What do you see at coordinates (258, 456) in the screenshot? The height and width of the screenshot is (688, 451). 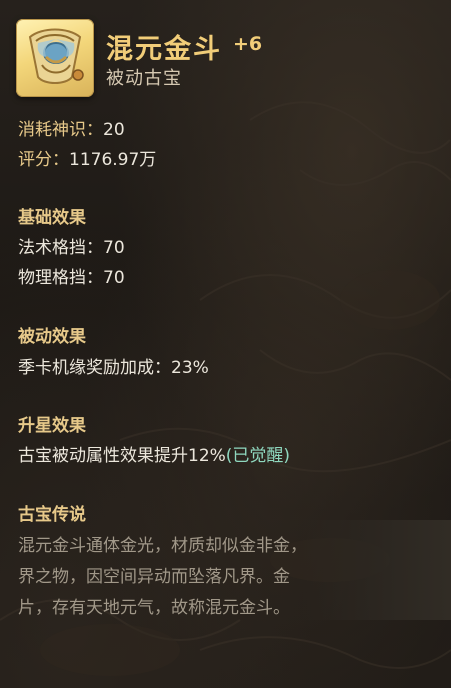 I see `awakened-status: (已觉醒)` at bounding box center [258, 456].